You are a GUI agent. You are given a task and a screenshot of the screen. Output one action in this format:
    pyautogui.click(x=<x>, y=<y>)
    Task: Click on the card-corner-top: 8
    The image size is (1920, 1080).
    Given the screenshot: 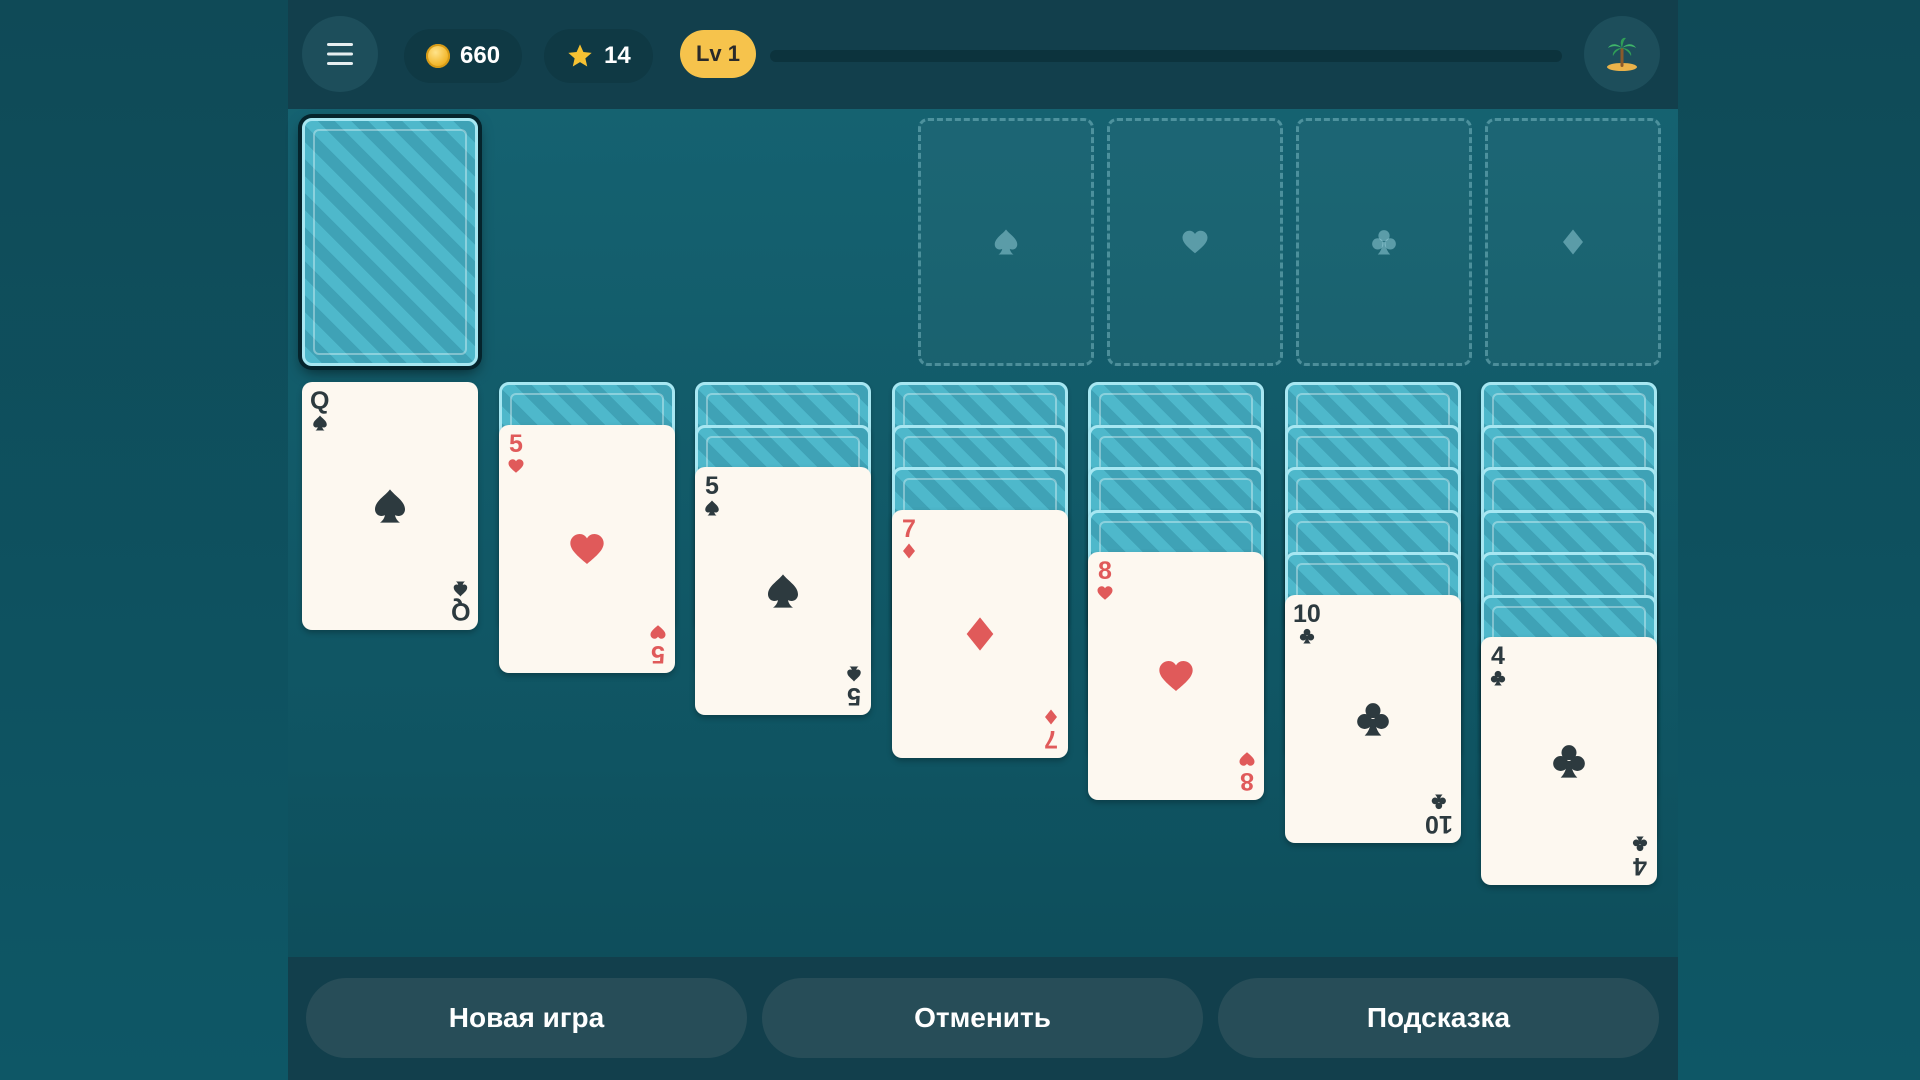 What is the action you would take?
    pyautogui.click(x=1105, y=580)
    